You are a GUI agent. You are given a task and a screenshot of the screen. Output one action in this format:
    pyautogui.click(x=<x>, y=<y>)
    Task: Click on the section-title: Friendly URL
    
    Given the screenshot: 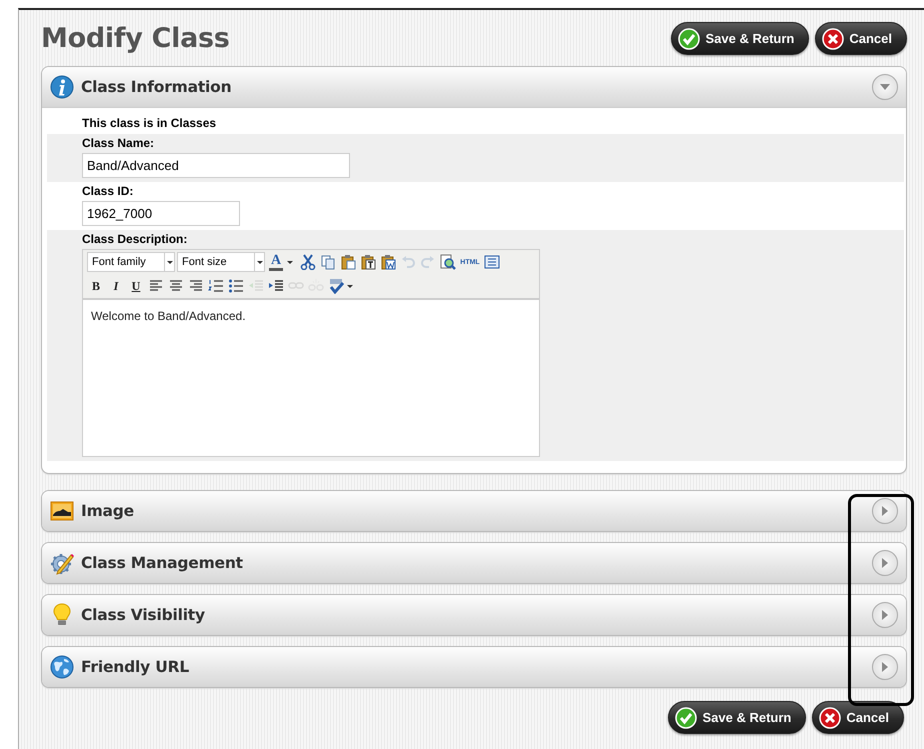 What is the action you would take?
    pyautogui.click(x=135, y=667)
    